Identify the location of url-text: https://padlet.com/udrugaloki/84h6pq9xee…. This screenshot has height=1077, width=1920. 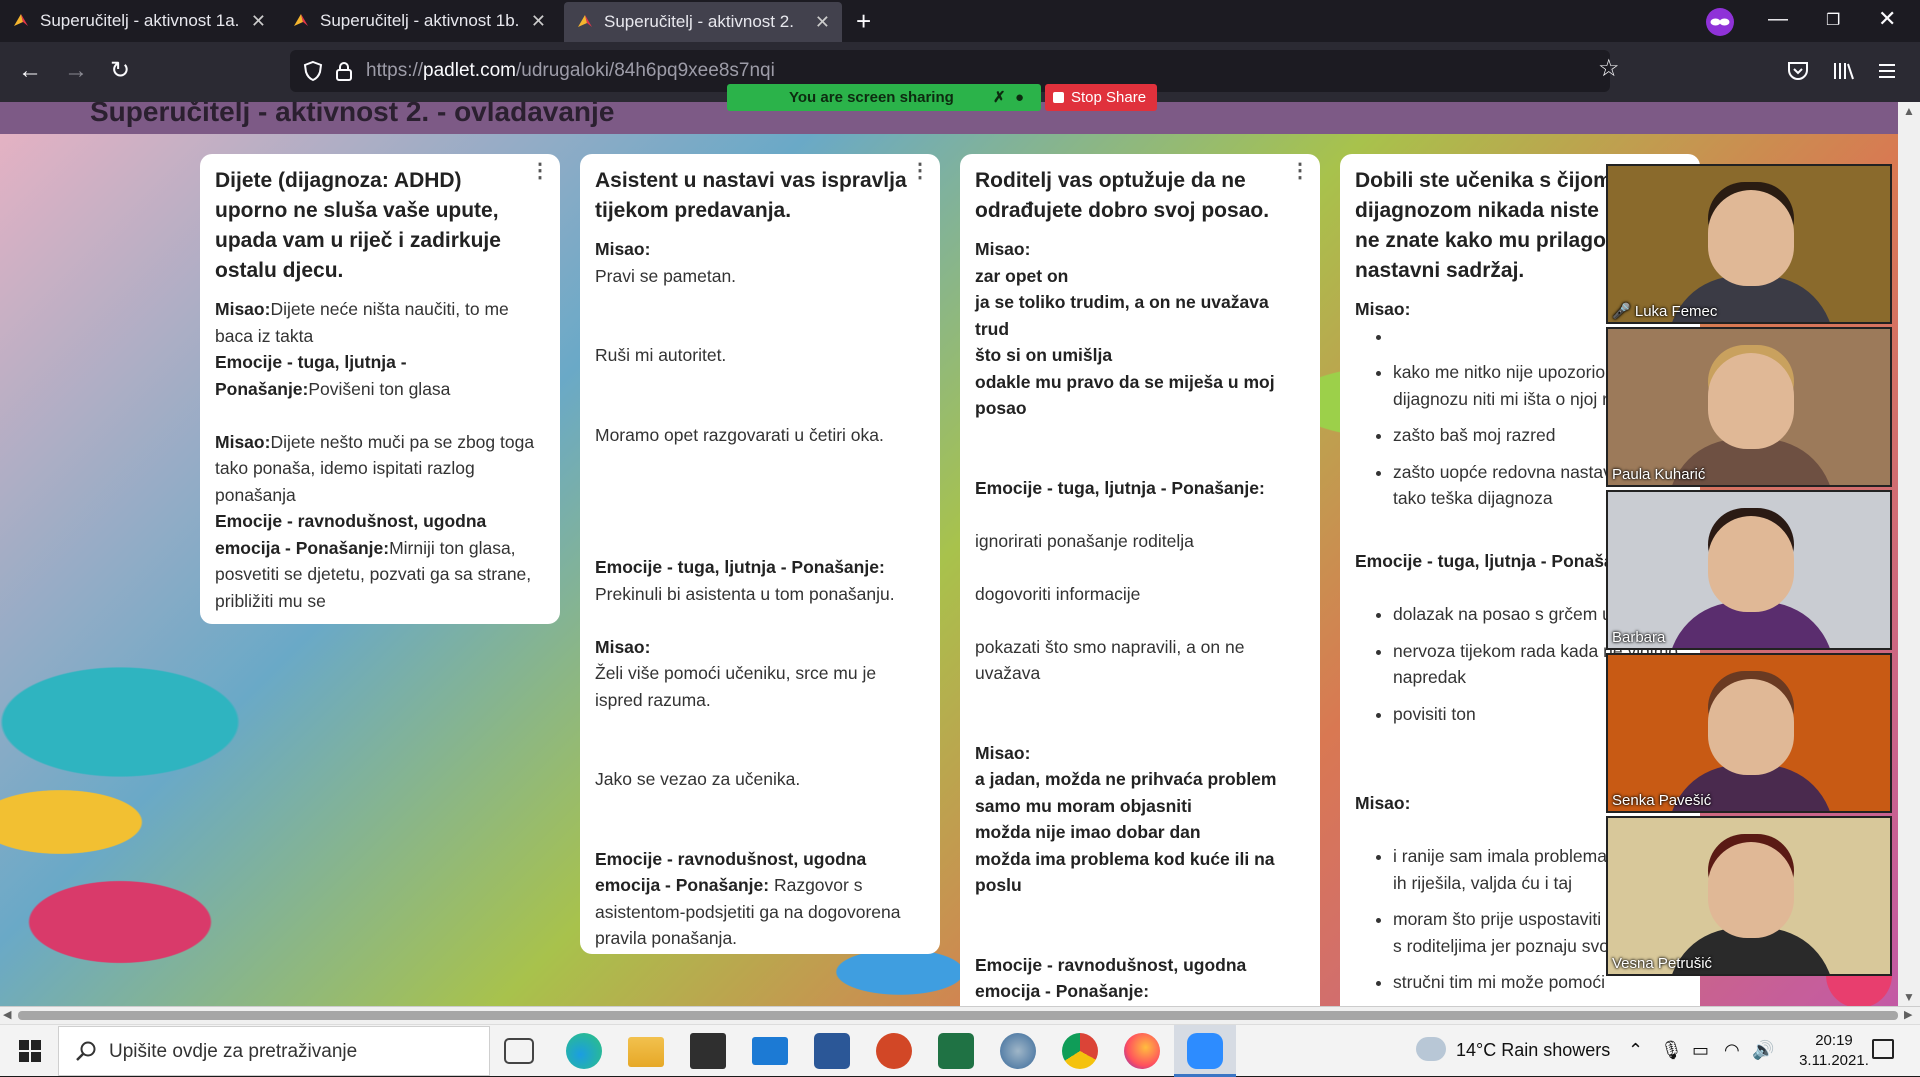
(570, 71).